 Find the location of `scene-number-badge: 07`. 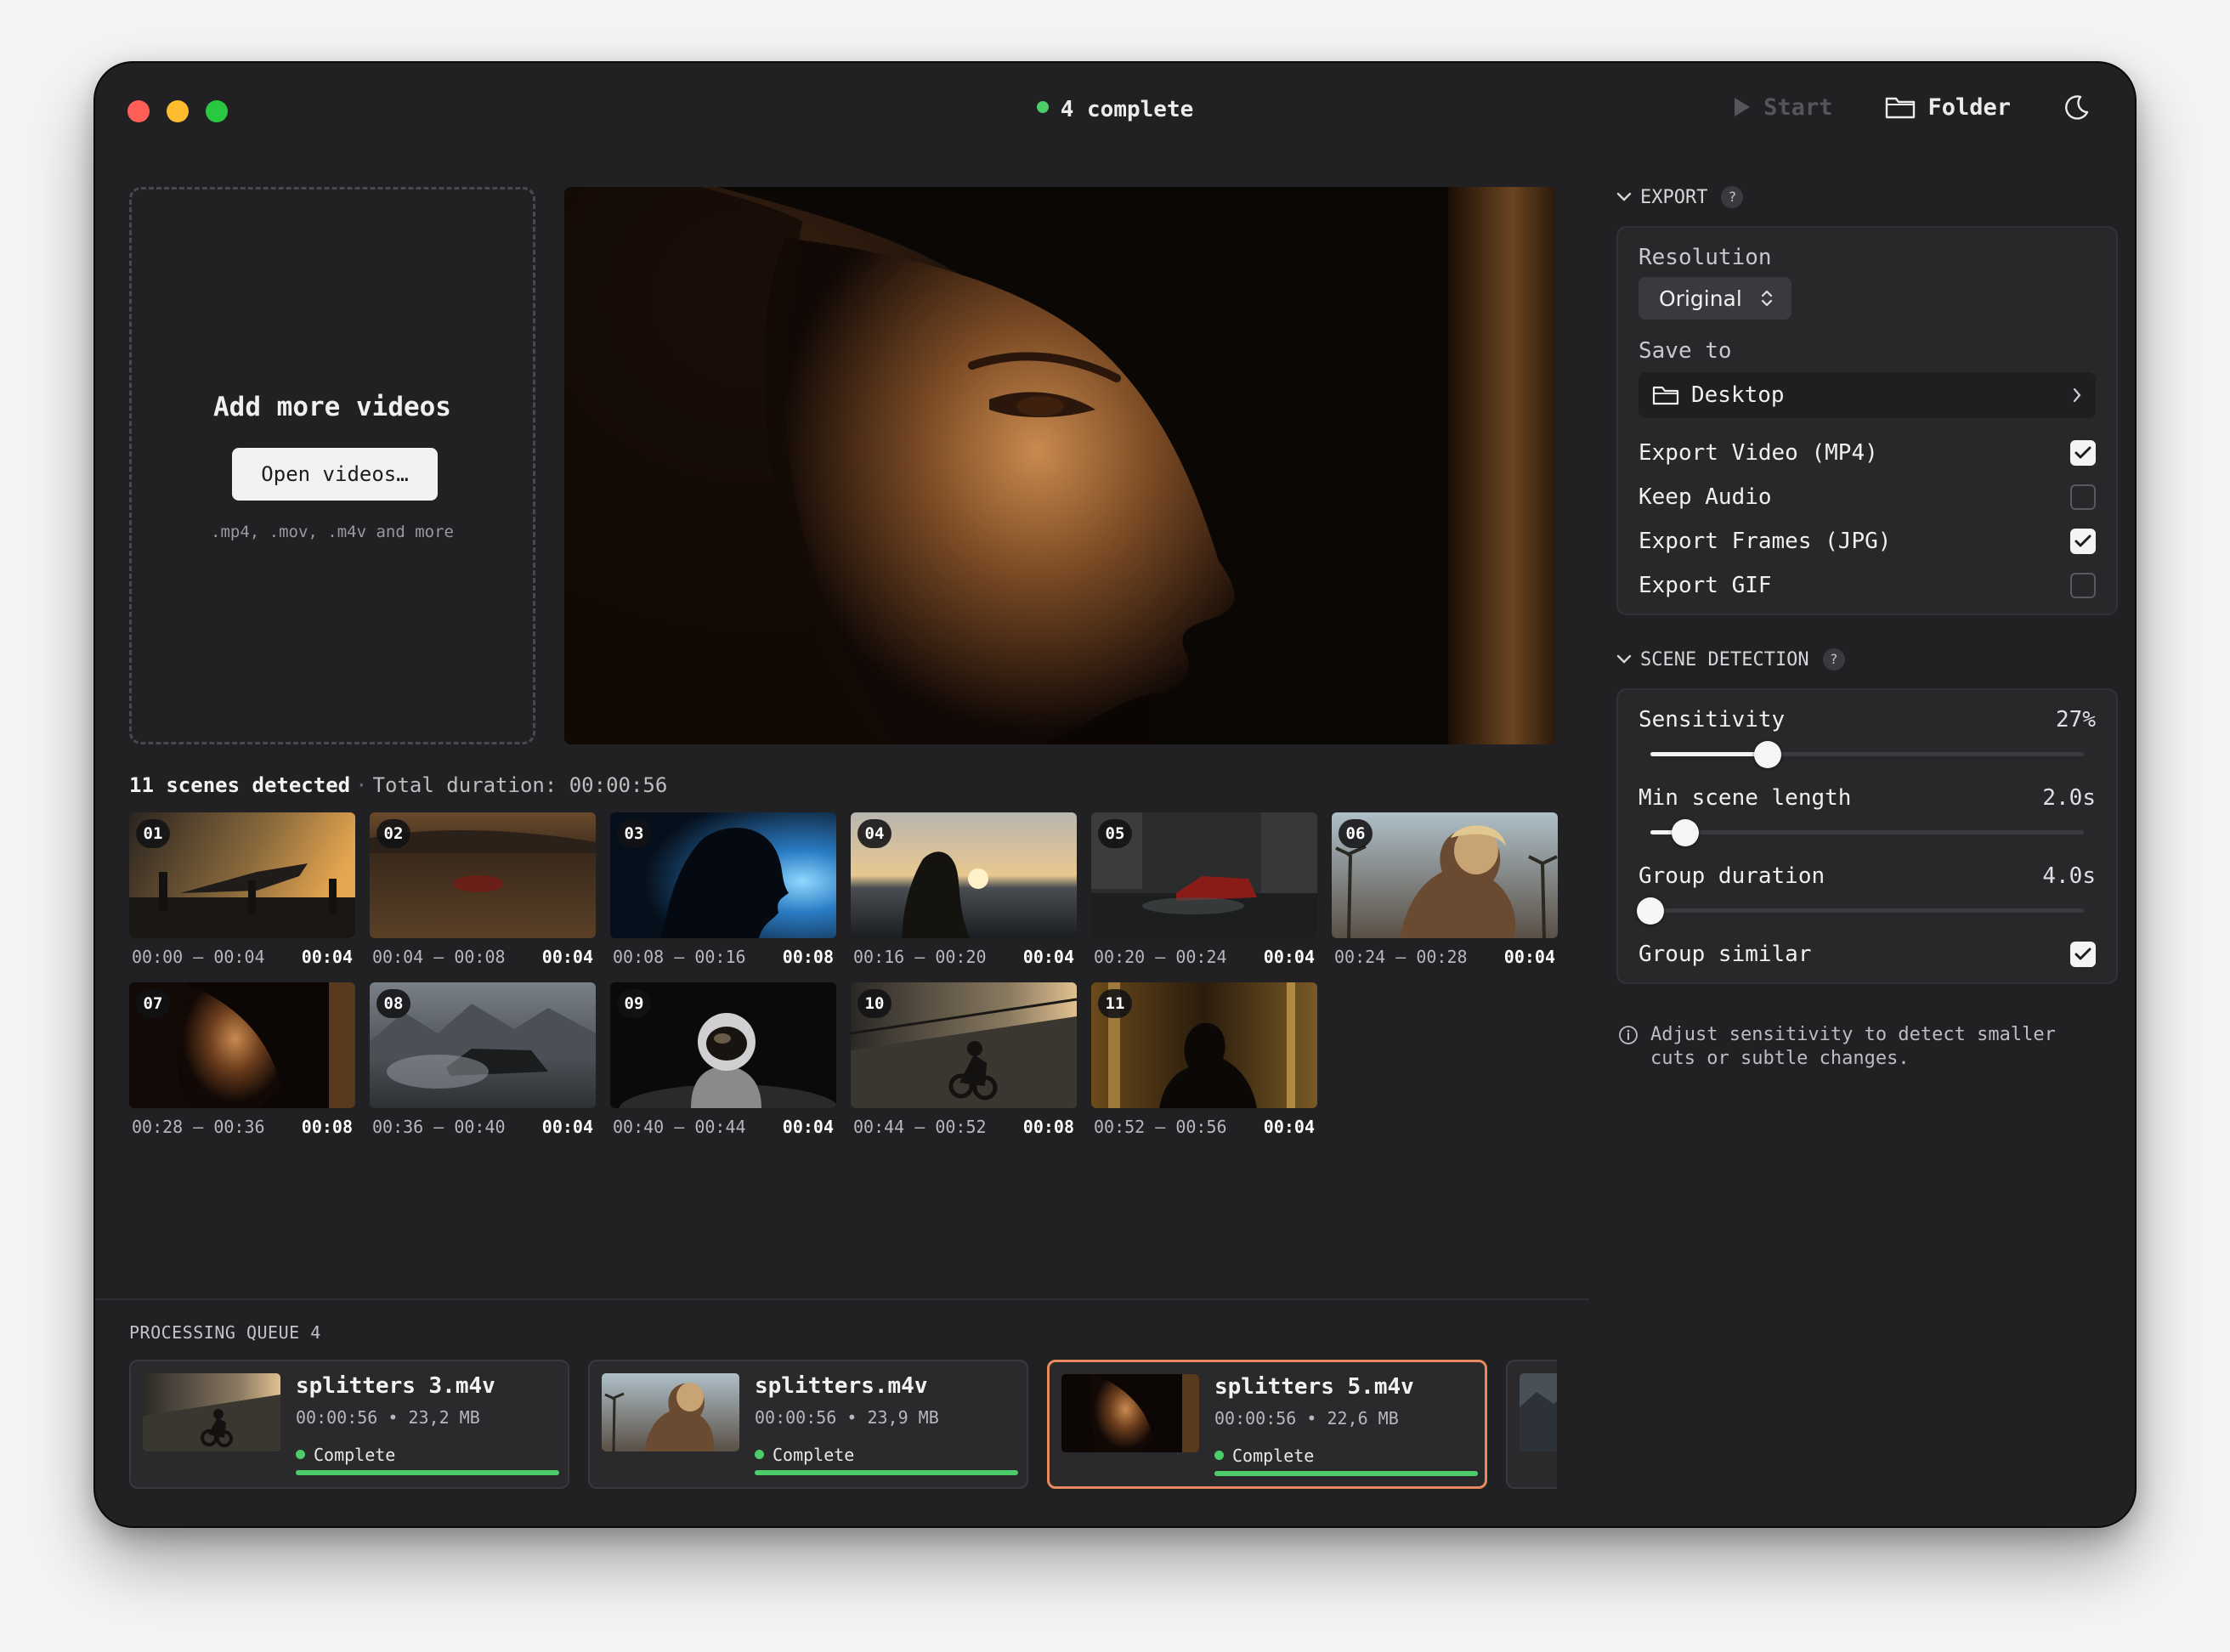

scene-number-badge: 07 is located at coordinates (153, 1003).